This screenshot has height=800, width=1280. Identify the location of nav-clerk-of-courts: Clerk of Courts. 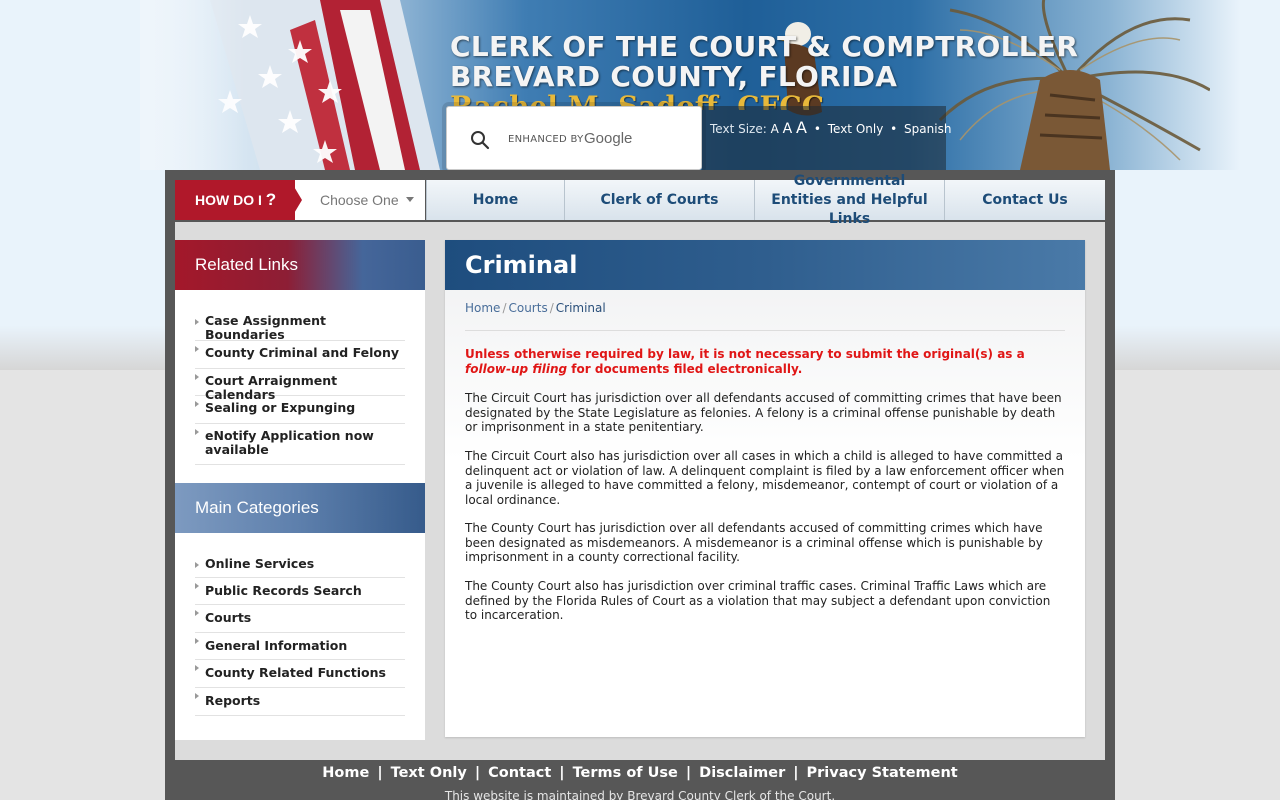
(659, 200).